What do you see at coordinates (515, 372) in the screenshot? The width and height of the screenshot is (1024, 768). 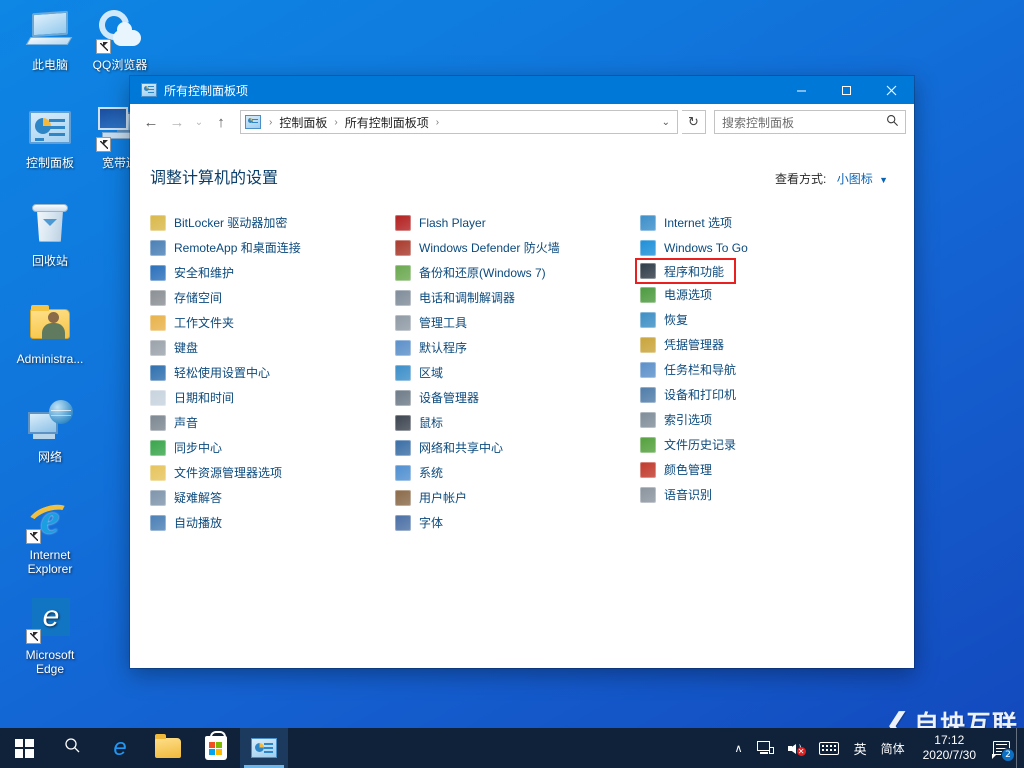 I see `control-panel-item: 区域` at bounding box center [515, 372].